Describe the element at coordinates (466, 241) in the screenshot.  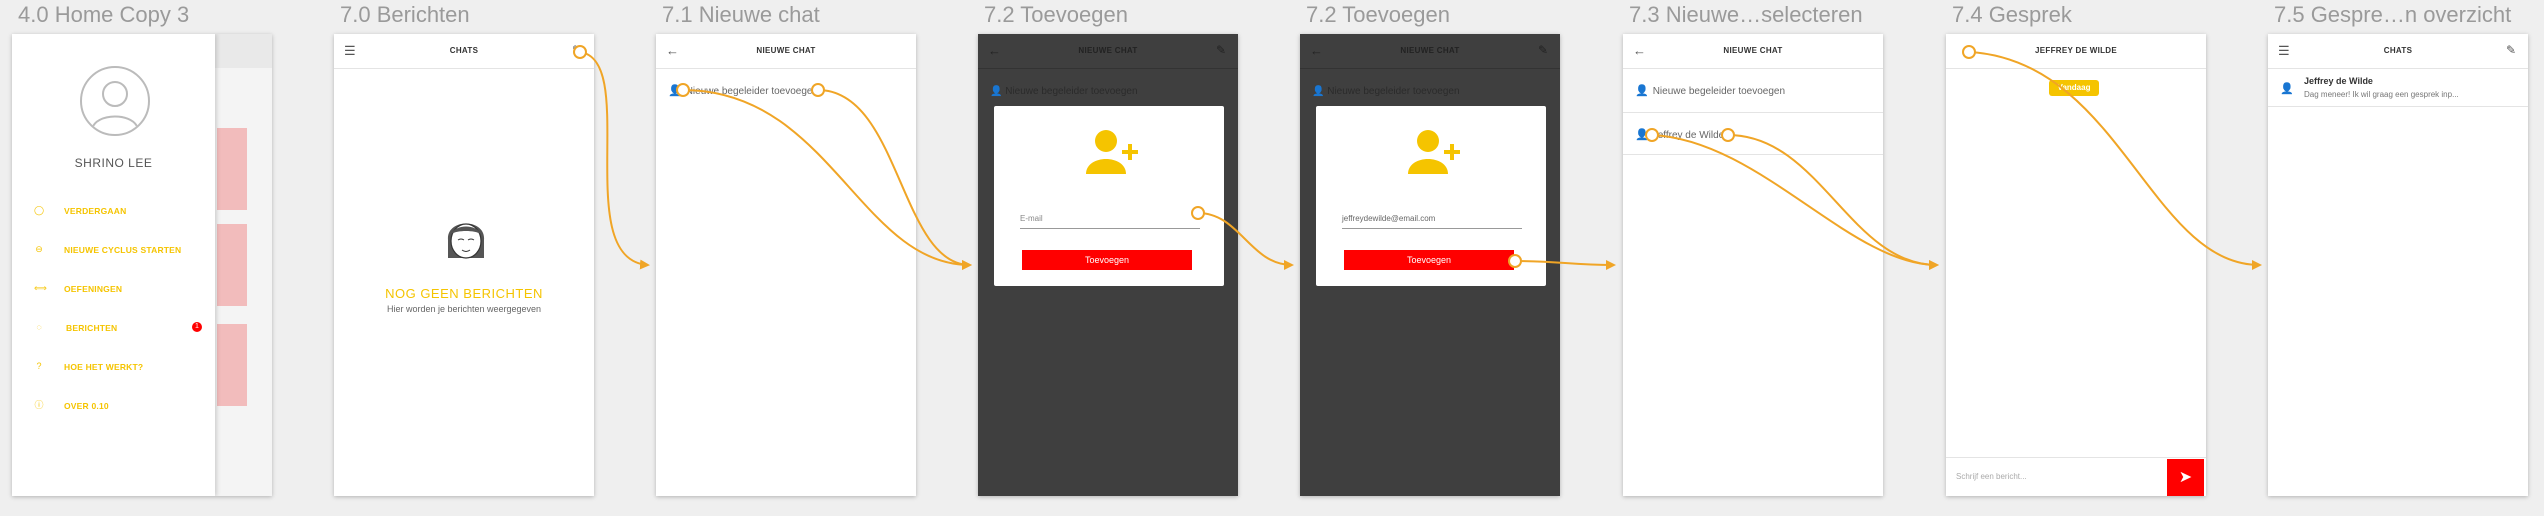
I see `girl-illustration-icon` at that location.